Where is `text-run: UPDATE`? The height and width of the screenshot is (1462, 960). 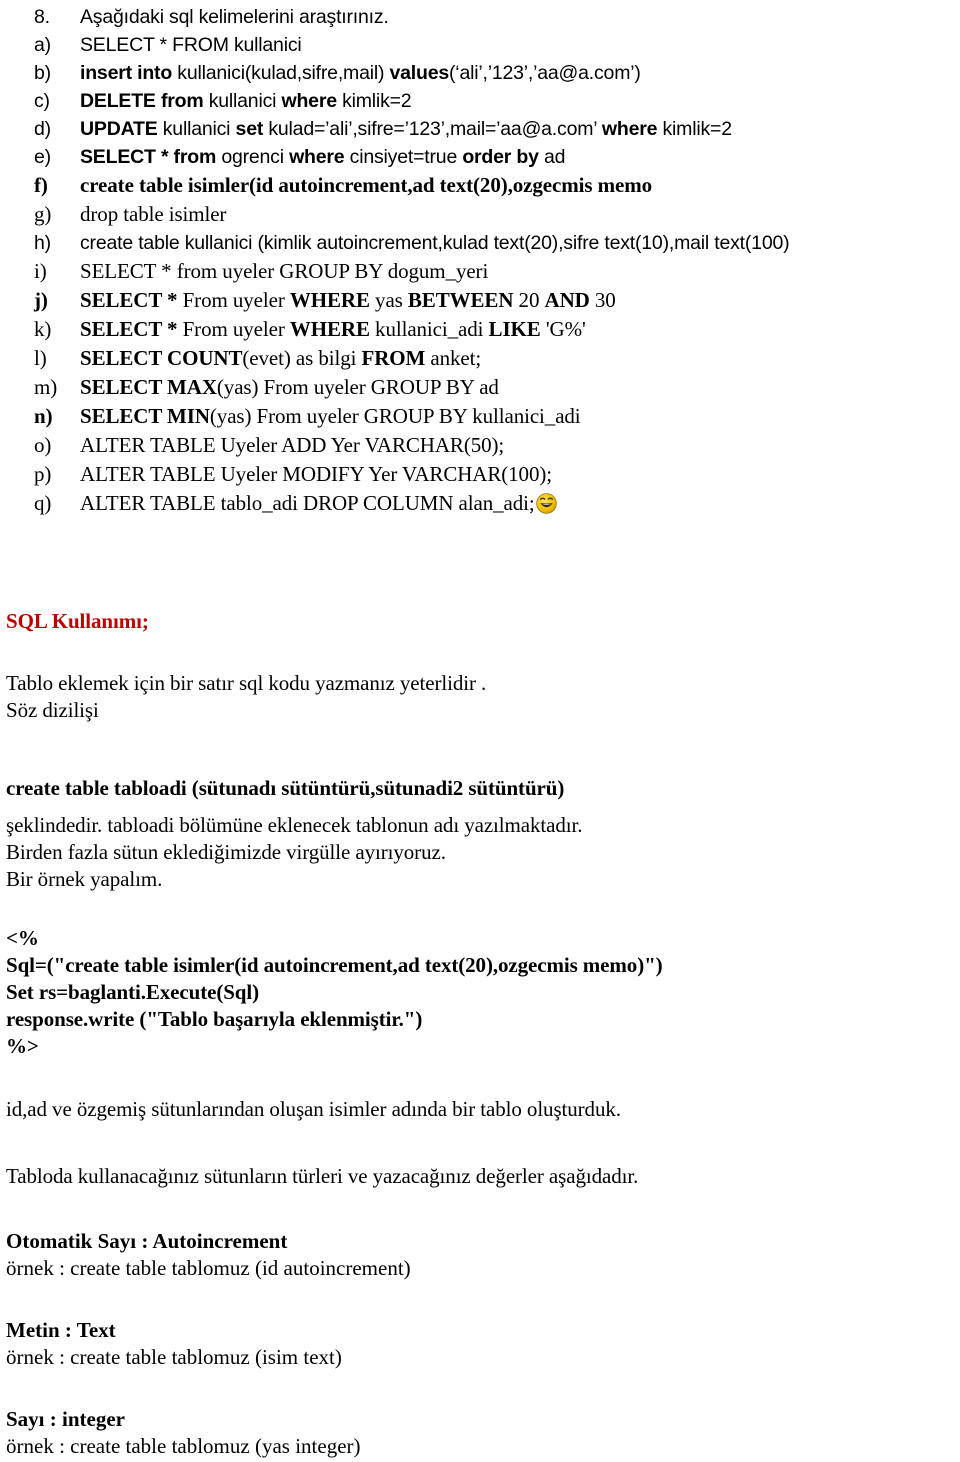 text-run: UPDATE is located at coordinates (121, 129).